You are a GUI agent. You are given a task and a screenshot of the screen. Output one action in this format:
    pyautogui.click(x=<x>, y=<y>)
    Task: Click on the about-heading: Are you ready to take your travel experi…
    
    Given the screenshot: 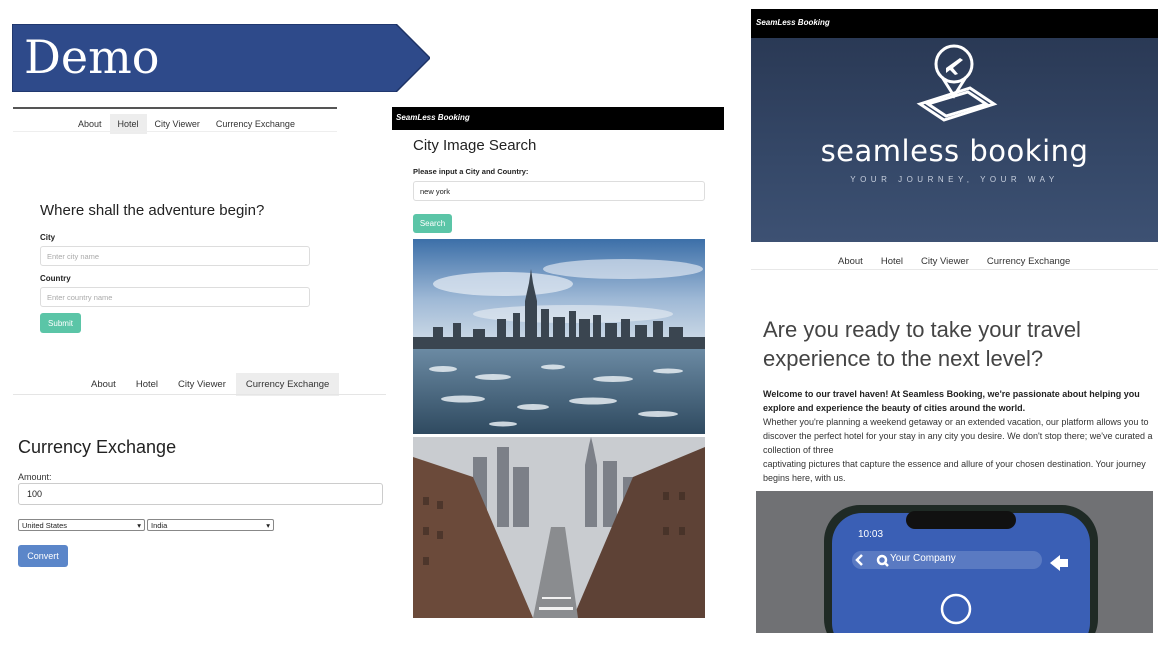 What is the action you would take?
    pyautogui.click(x=922, y=344)
    